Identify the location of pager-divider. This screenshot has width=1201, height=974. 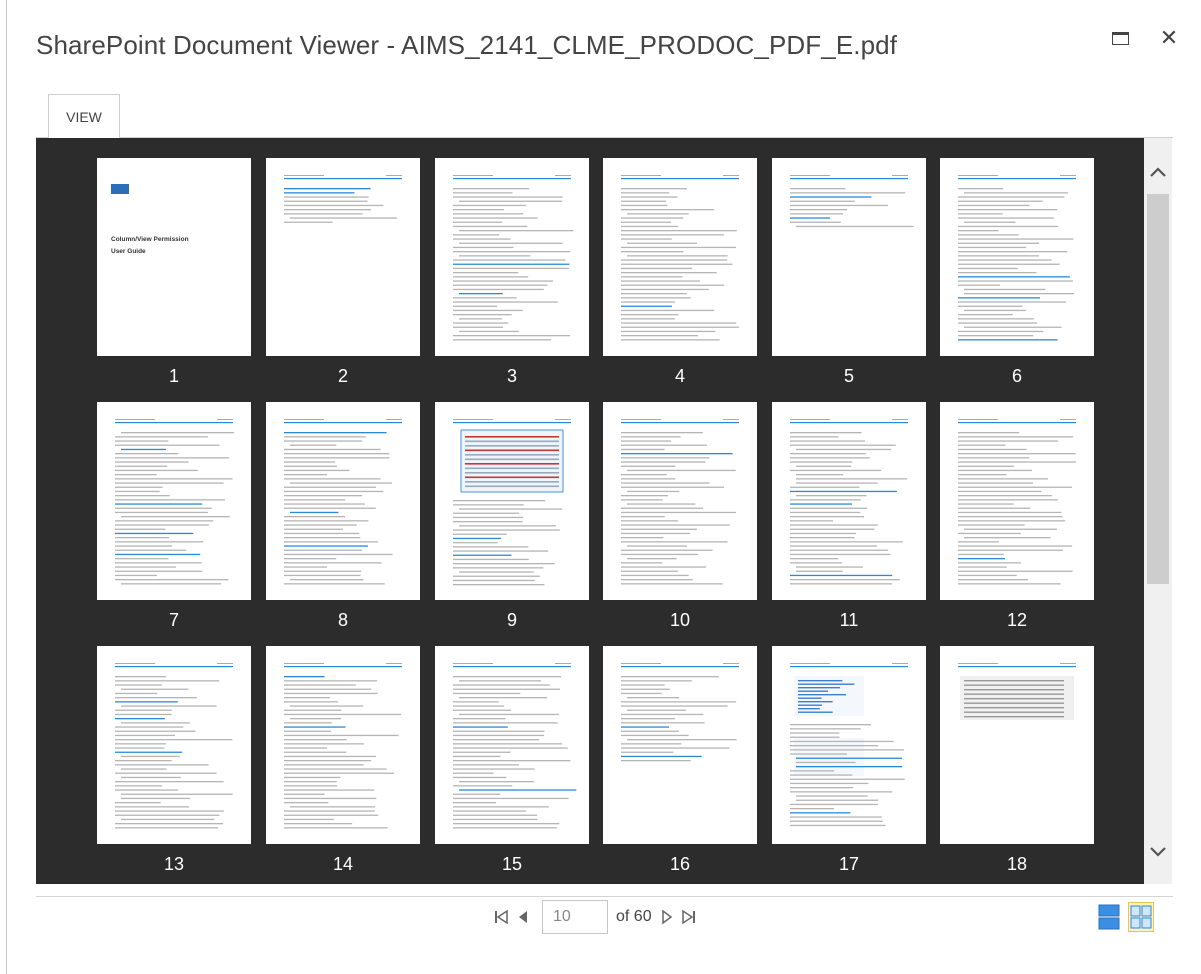
(604, 896).